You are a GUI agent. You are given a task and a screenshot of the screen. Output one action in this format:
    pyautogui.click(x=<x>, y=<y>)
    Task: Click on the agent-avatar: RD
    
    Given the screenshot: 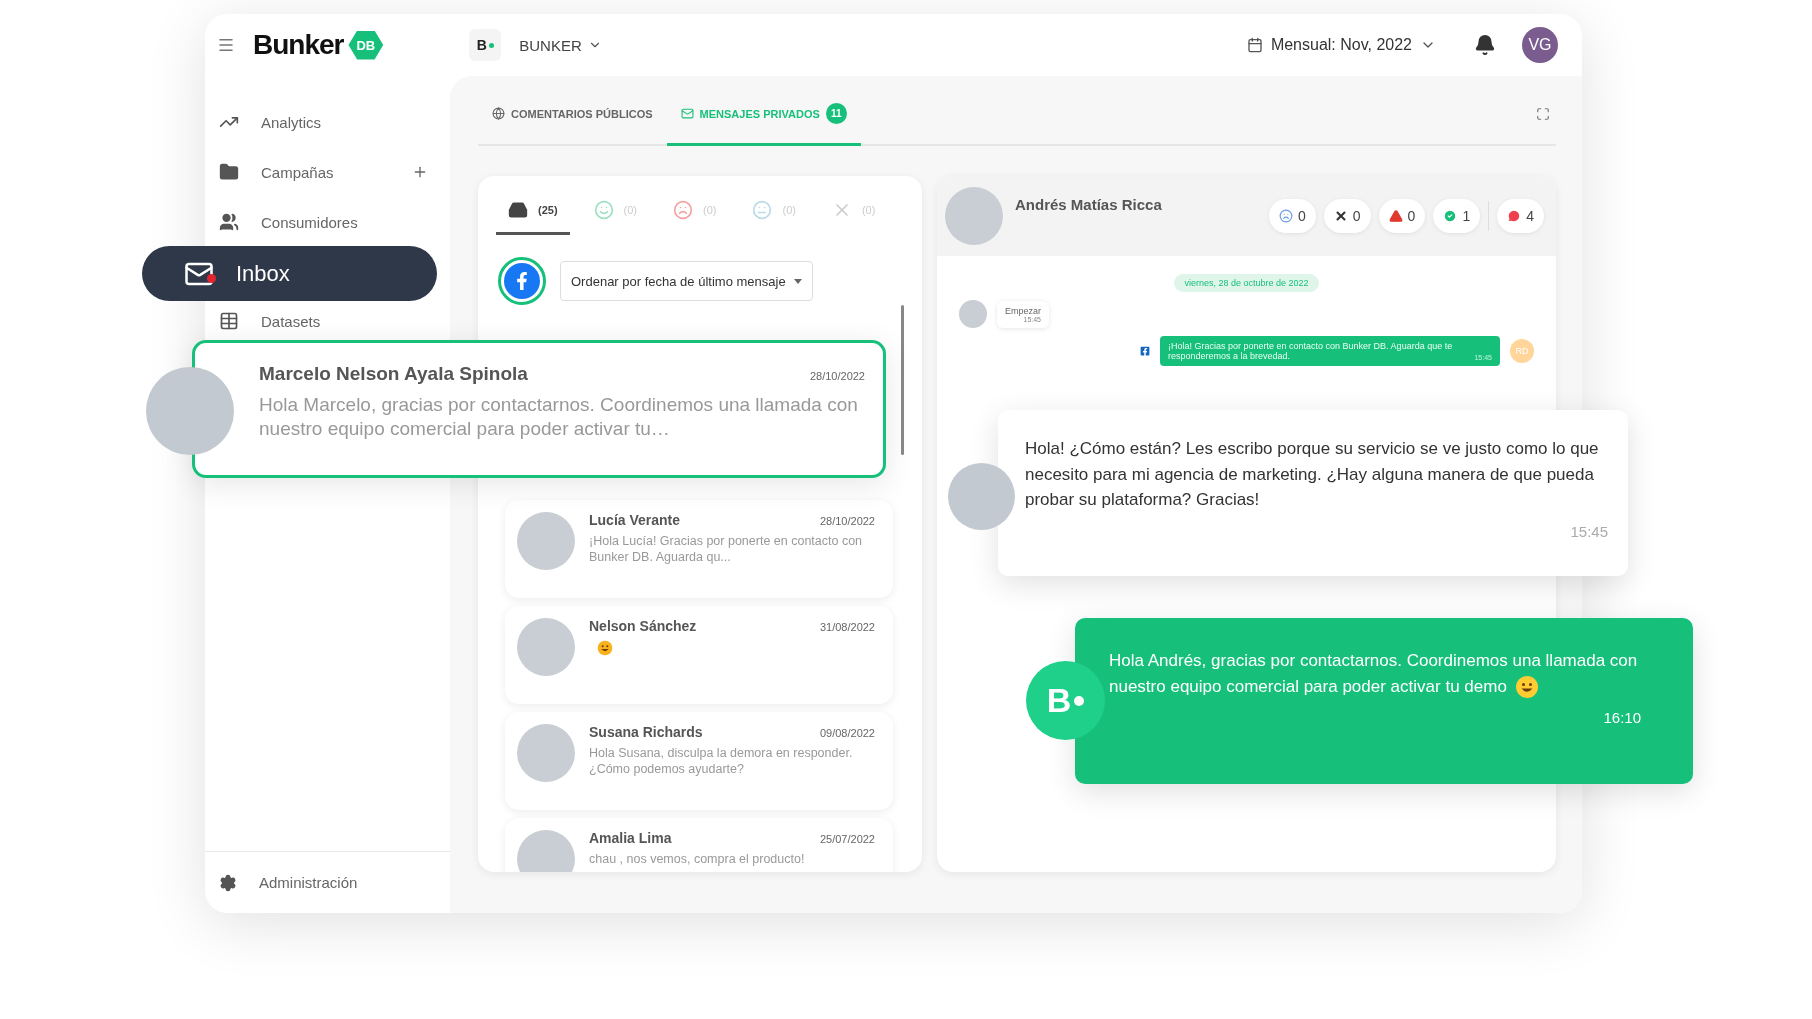 What is the action you would take?
    pyautogui.click(x=1522, y=351)
    